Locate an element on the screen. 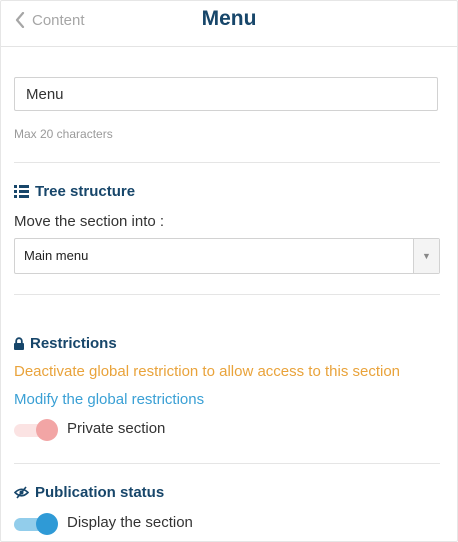  eye-slash-icon is located at coordinates (21, 492).